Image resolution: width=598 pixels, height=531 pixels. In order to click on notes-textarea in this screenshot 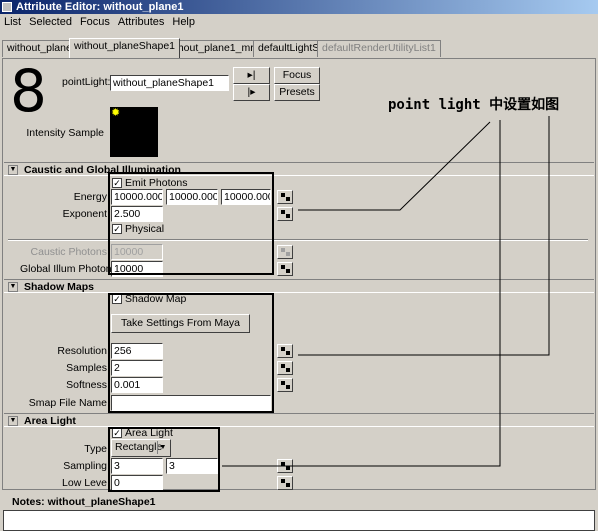, I will do `click(299, 520)`.